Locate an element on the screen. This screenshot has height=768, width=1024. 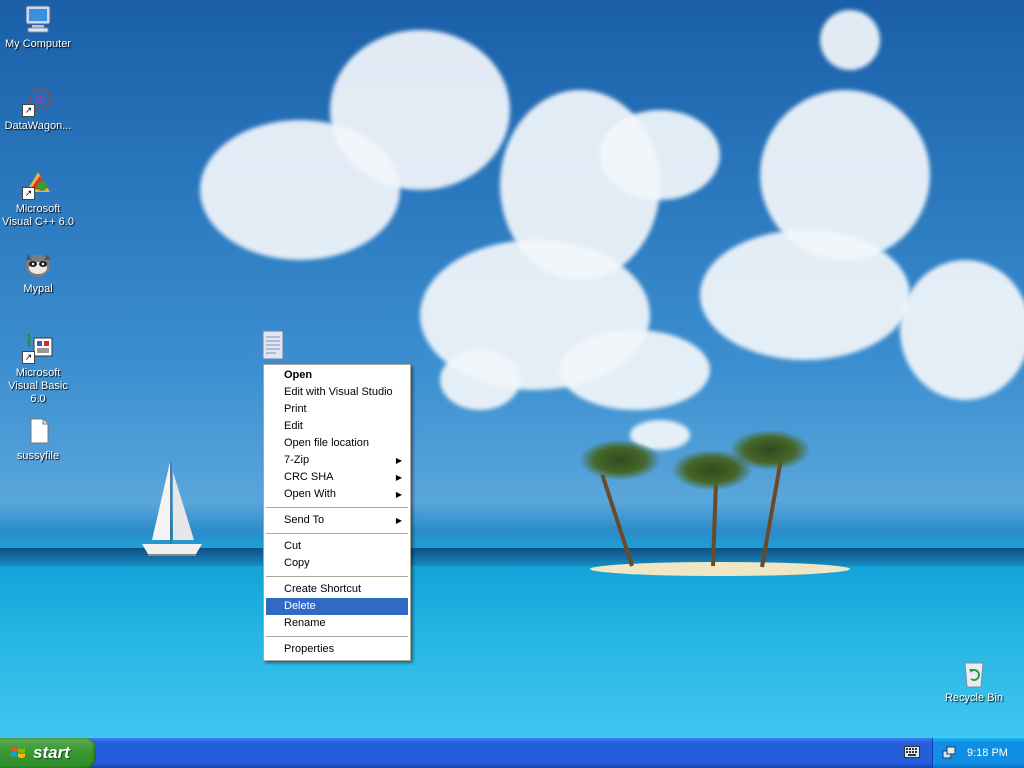
visual-basic-icon: ↗ Microsoft Visual Basic 6.0 is located at coordinates (38, 369).